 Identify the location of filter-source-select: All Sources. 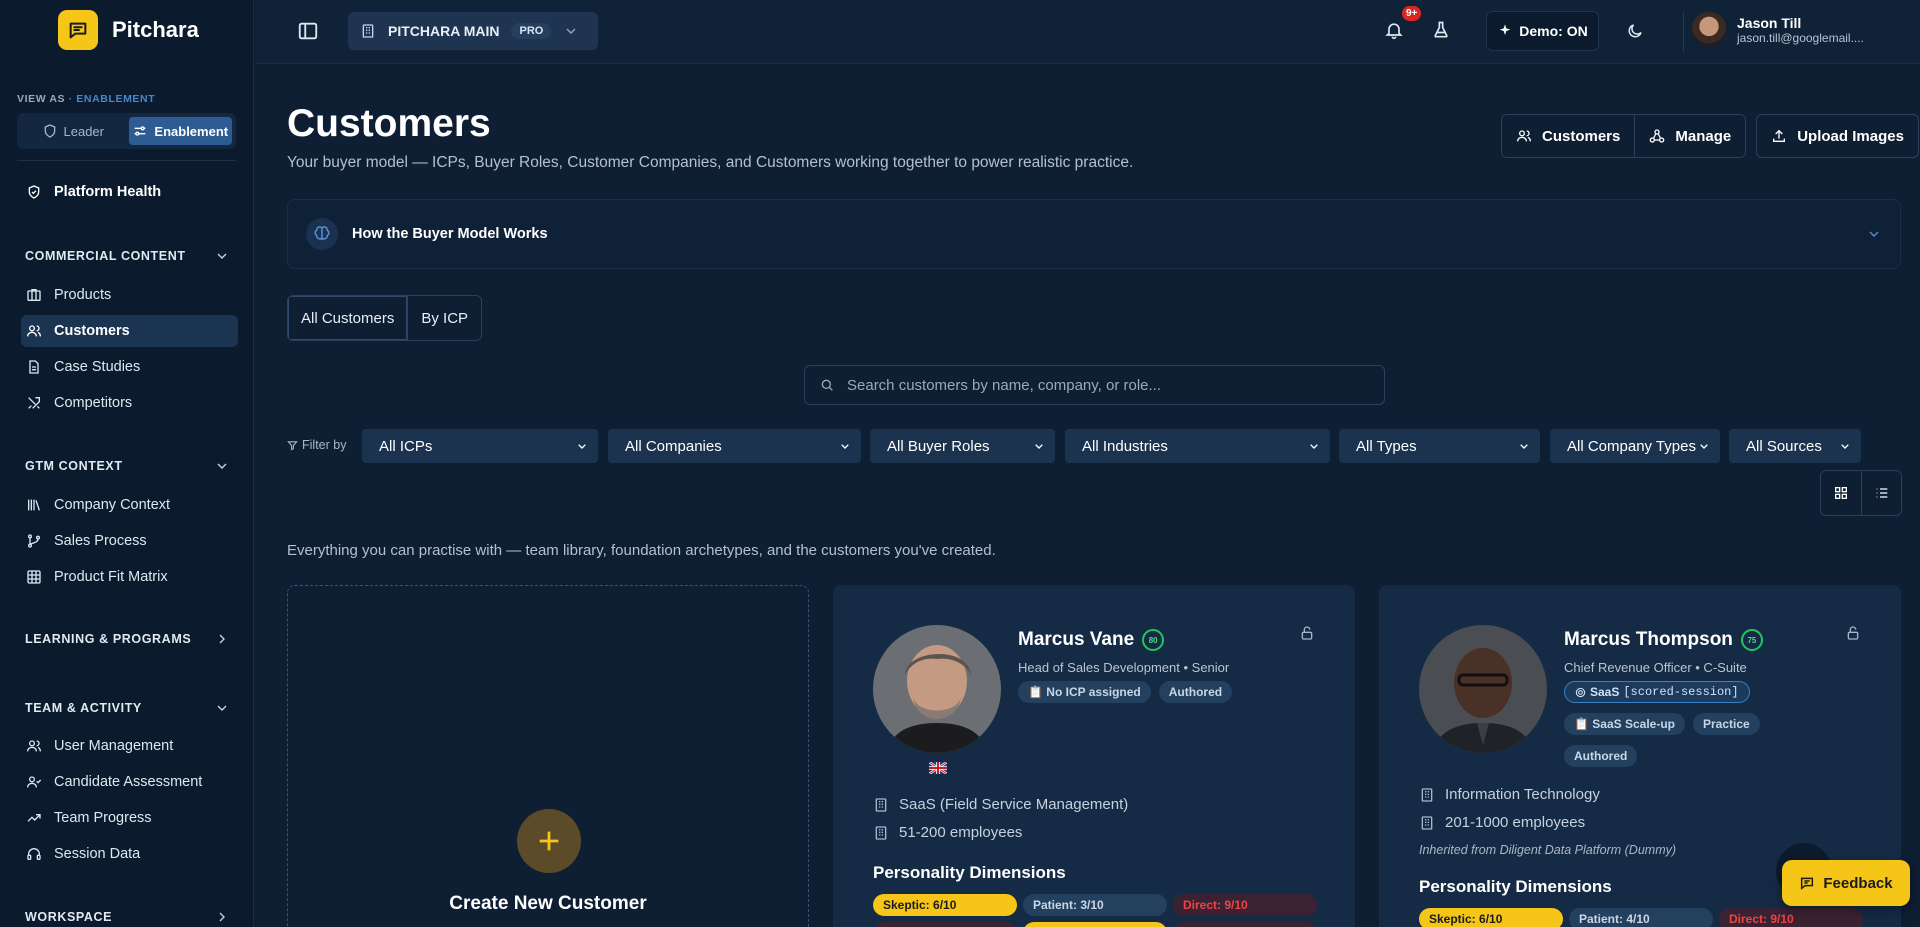
(1795, 446).